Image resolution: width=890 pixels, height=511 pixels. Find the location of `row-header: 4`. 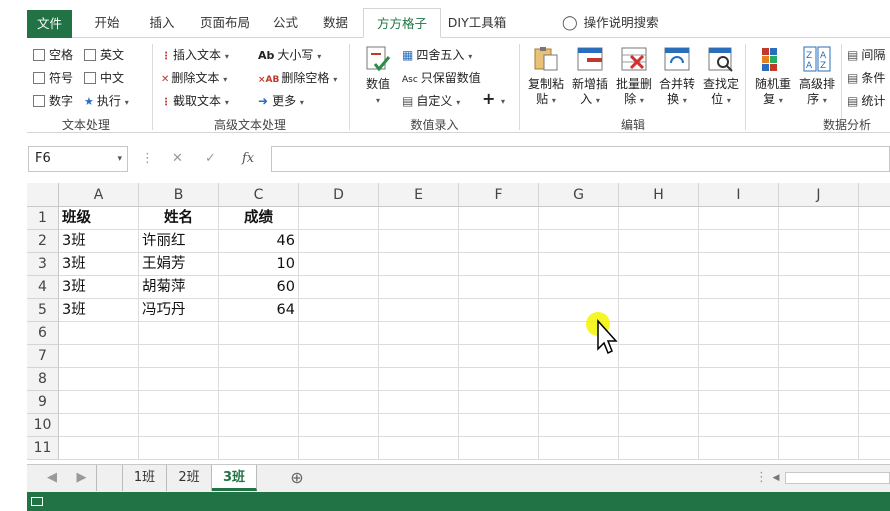

row-header: 4 is located at coordinates (43, 287).